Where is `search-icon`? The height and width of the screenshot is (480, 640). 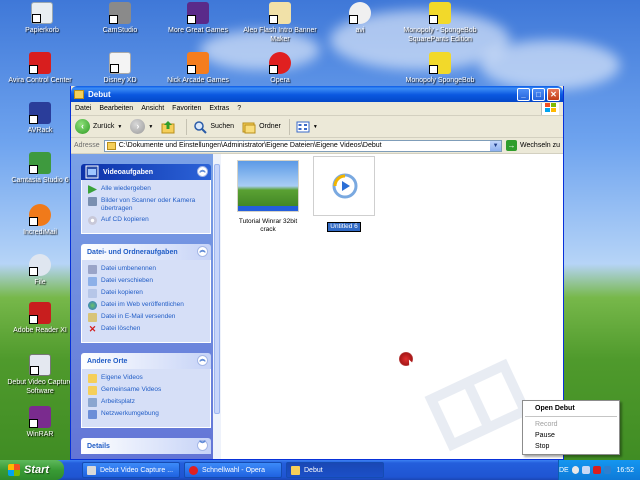
search-icon is located at coordinates (201, 127).